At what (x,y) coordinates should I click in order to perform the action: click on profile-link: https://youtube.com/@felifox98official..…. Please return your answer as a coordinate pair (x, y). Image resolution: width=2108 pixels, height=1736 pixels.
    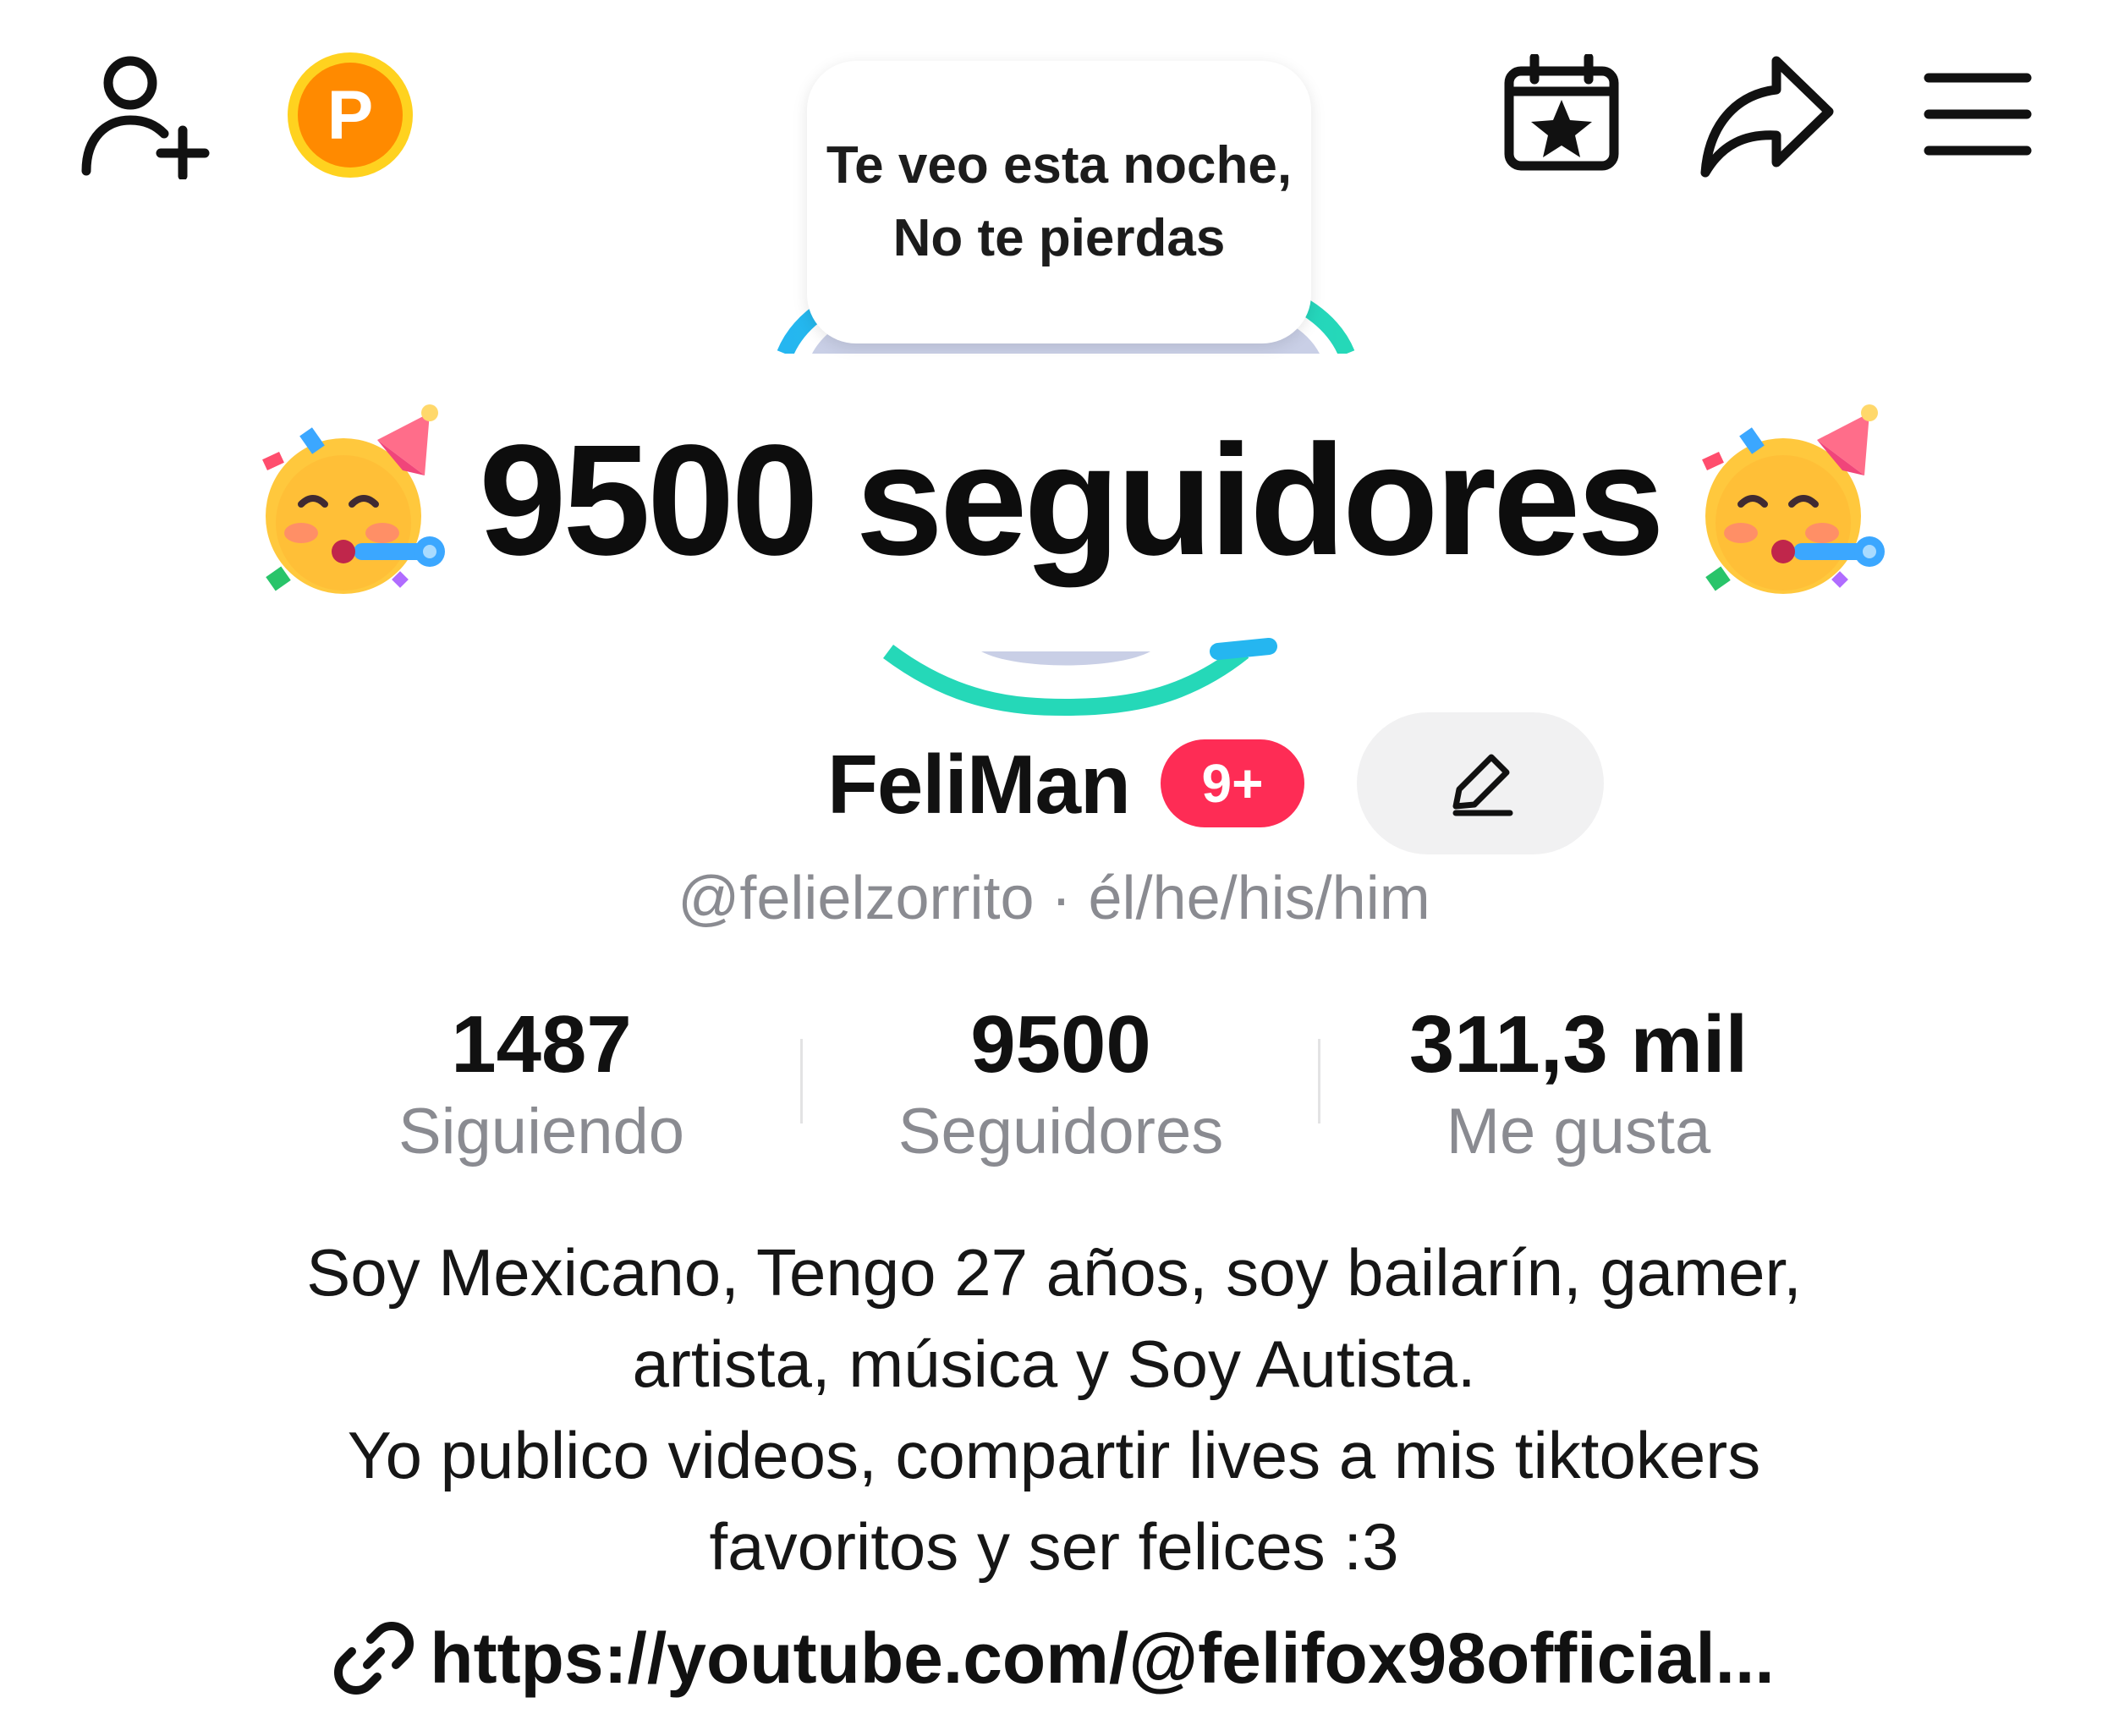
    Looking at the image, I should click on (1054, 1658).